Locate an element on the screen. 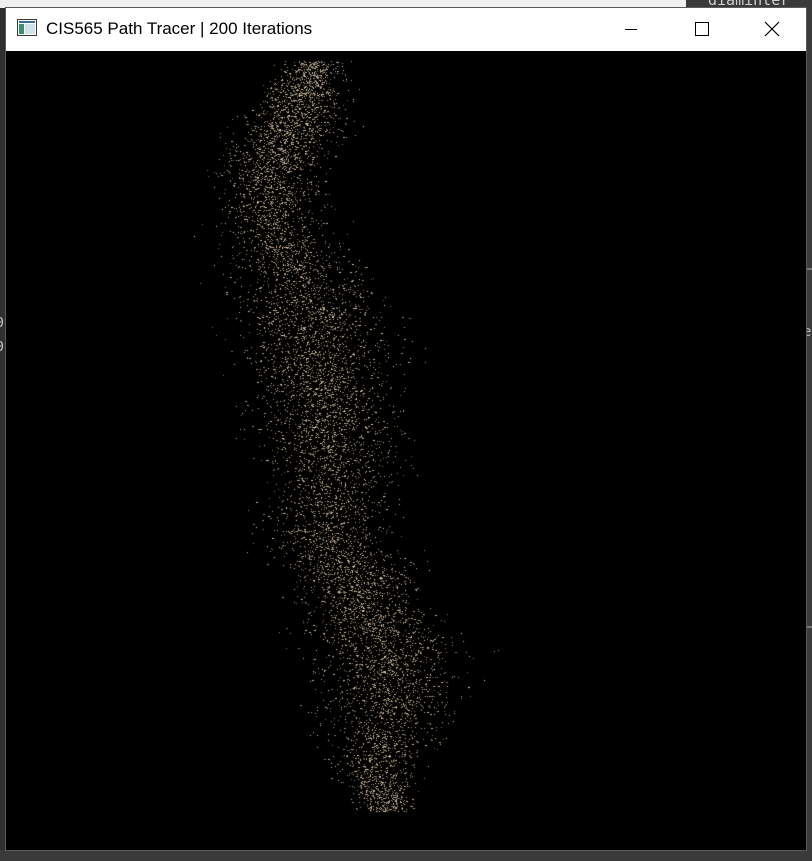  background-window-tab: diaminter is located at coordinates (749, 4).